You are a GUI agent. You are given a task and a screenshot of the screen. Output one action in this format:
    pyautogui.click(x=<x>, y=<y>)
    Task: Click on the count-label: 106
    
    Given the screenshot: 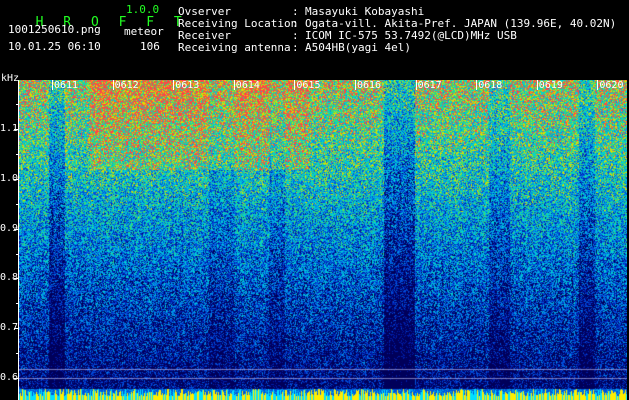 What is the action you would take?
    pyautogui.click(x=150, y=46)
    